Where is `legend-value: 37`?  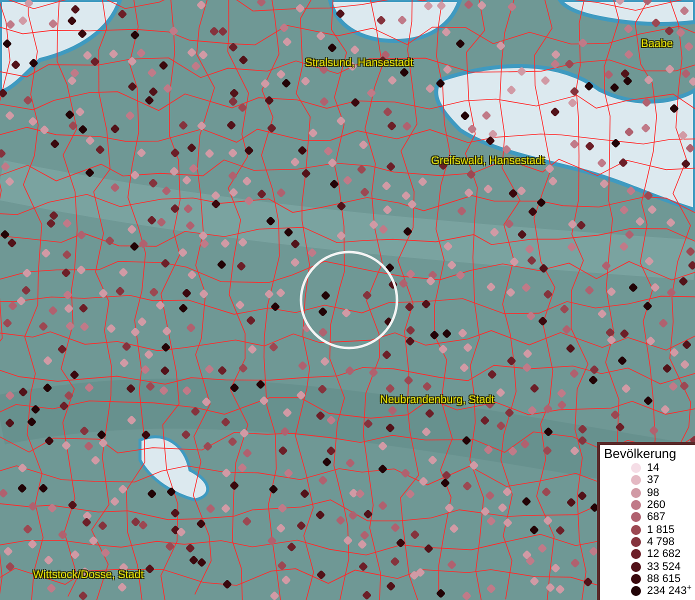
legend-value: 37 is located at coordinates (653, 480).